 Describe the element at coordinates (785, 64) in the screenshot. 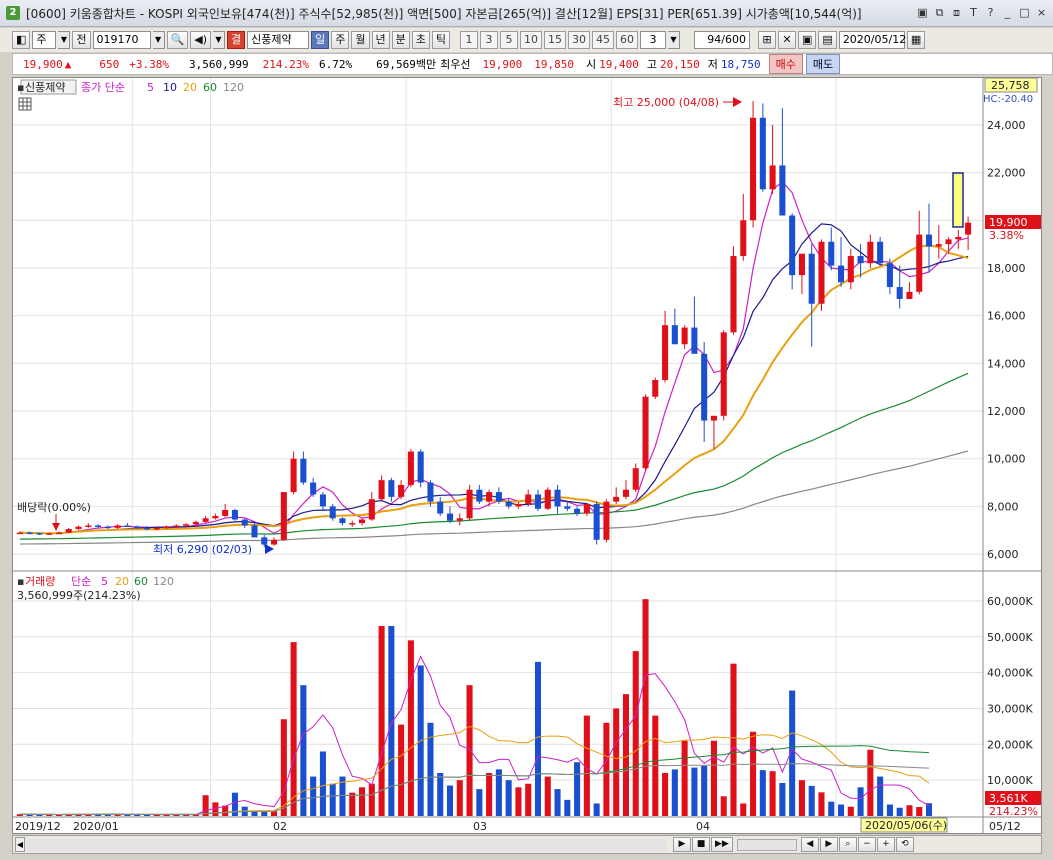

I see `buy-button: 매수` at that location.